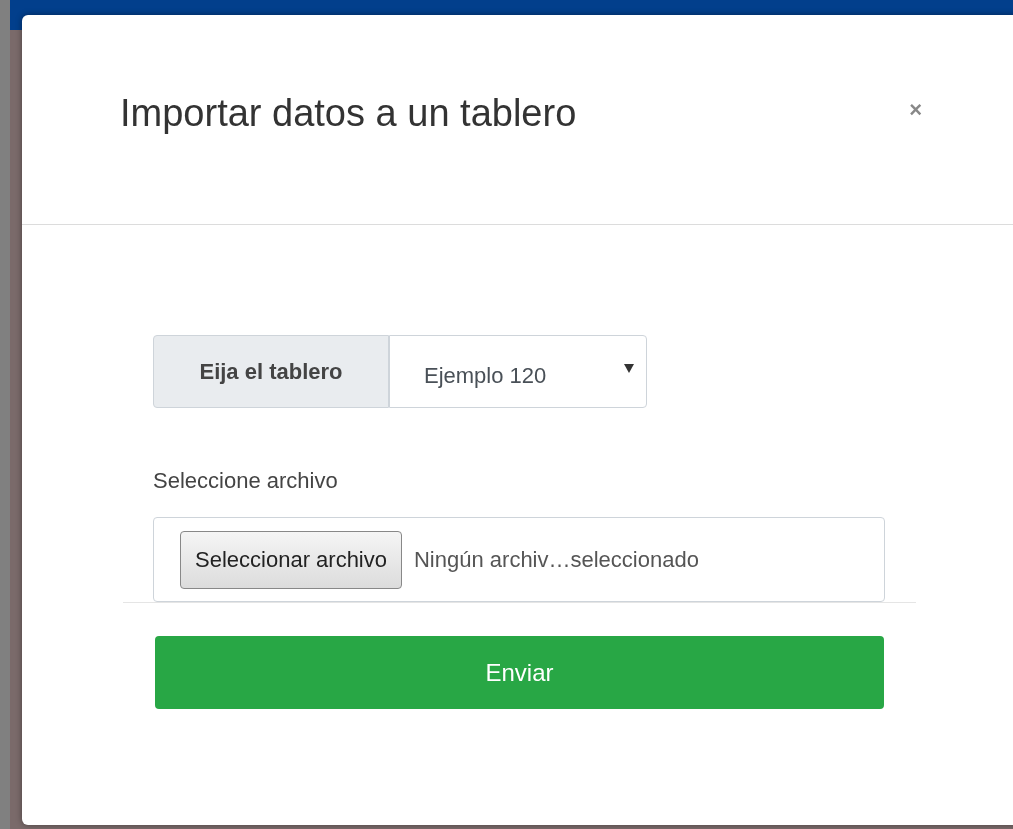 Image resolution: width=1013 pixels, height=829 pixels. What do you see at coordinates (518, 371) in the screenshot?
I see `board-select: Ejemplo 120` at bounding box center [518, 371].